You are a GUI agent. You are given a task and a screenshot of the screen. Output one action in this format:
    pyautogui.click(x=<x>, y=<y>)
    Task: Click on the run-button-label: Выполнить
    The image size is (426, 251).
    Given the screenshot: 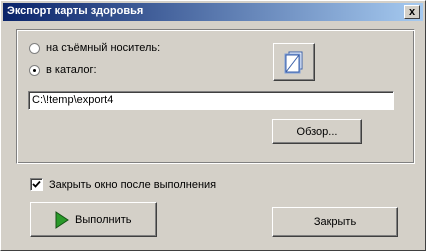 What is the action you would take?
    pyautogui.click(x=103, y=219)
    